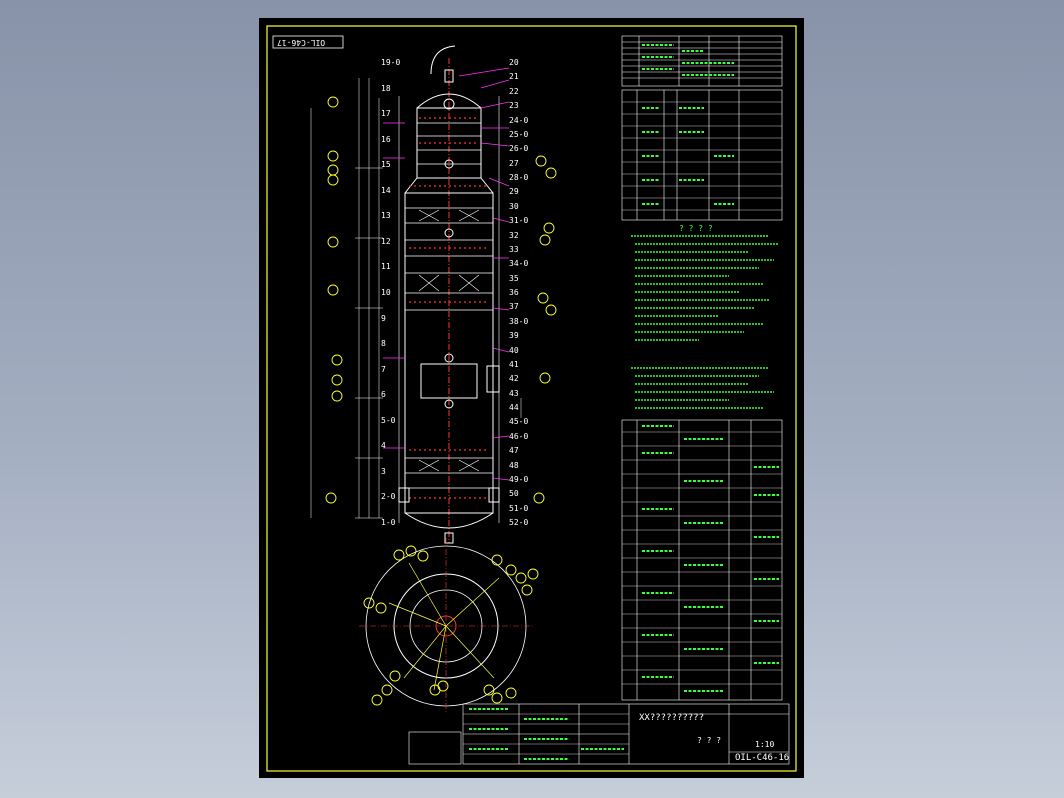 The width and height of the screenshot is (1064, 798). I want to click on callout-left: 18, so click(386, 88).